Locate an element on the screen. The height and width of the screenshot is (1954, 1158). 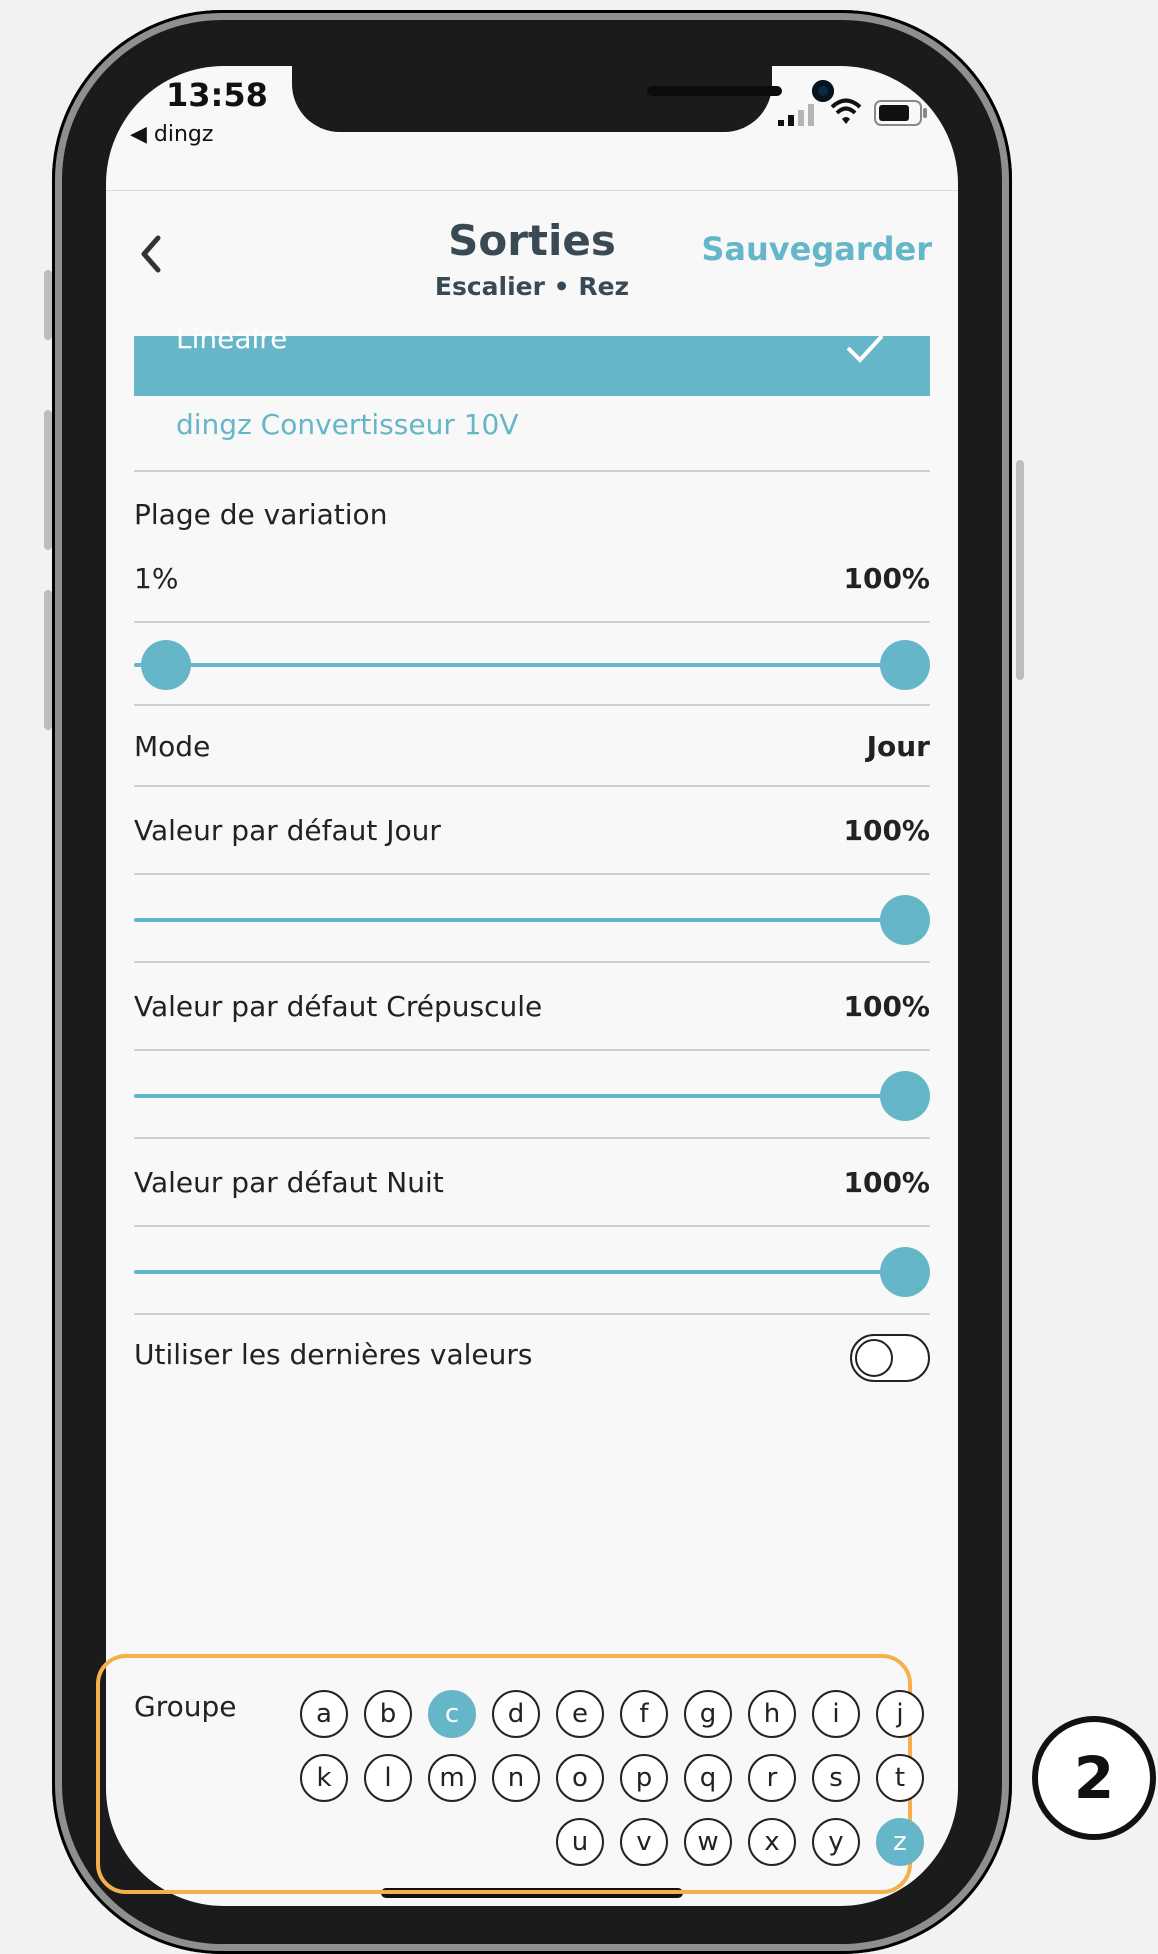
group-letter-c: c is located at coordinates (452, 1714).